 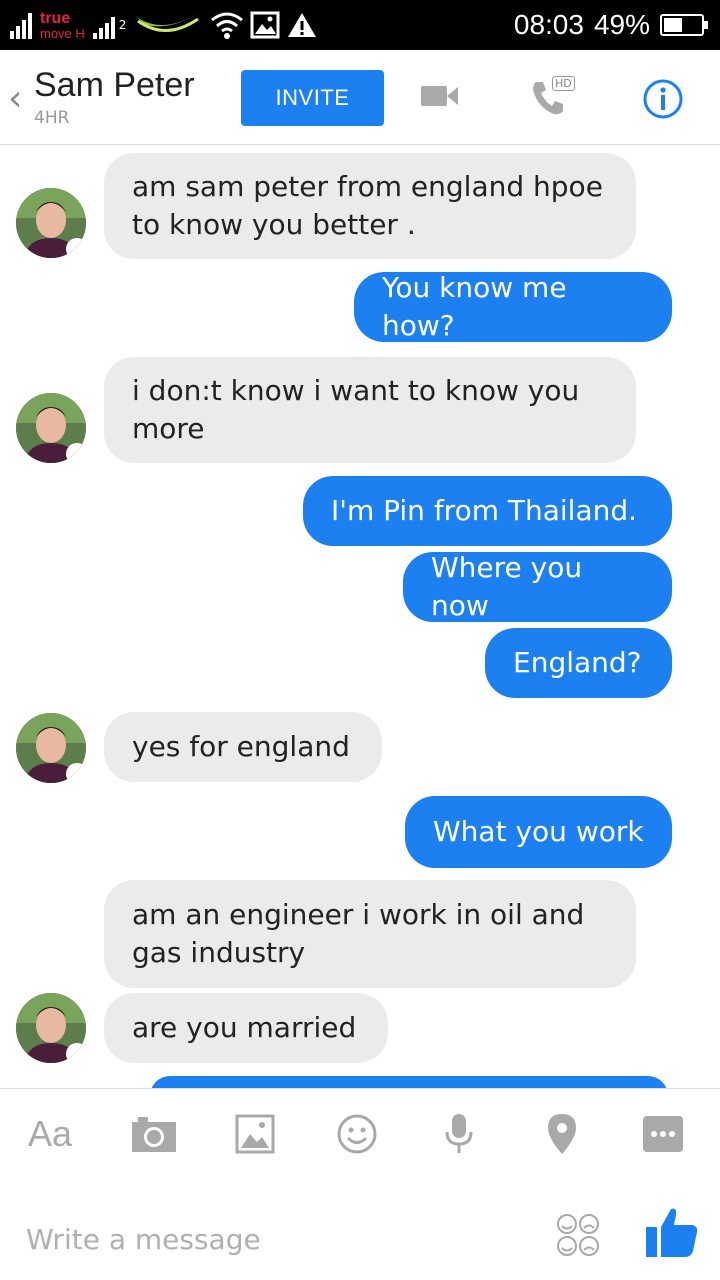 I want to click on message-line: You know me how?, so click(x=474, y=306).